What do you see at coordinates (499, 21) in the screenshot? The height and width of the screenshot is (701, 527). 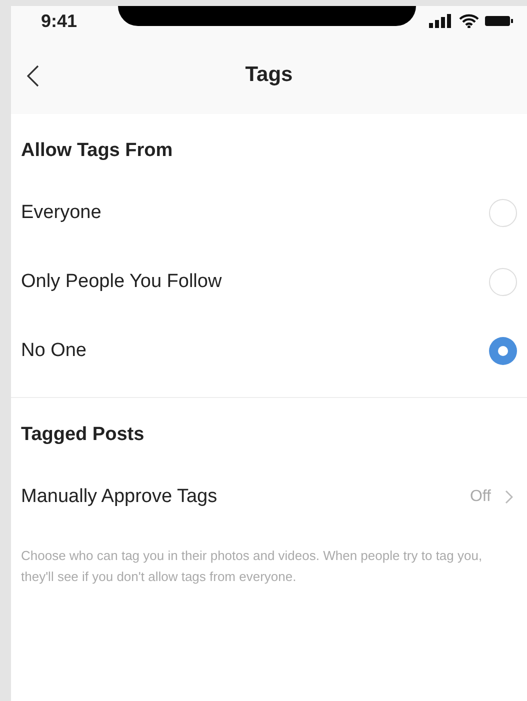 I see `battery-icon` at bounding box center [499, 21].